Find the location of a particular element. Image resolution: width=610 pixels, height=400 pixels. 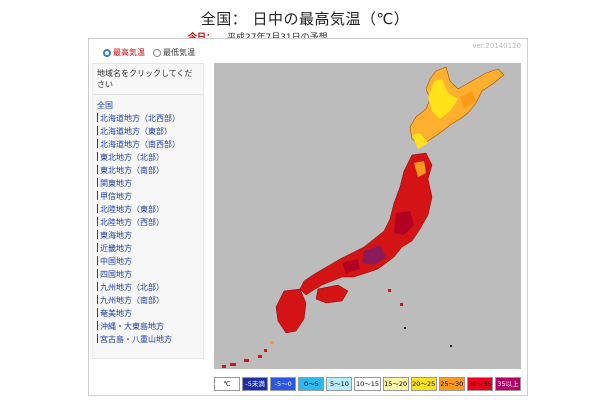

region-item: 甲信地方 is located at coordinates (148, 196).